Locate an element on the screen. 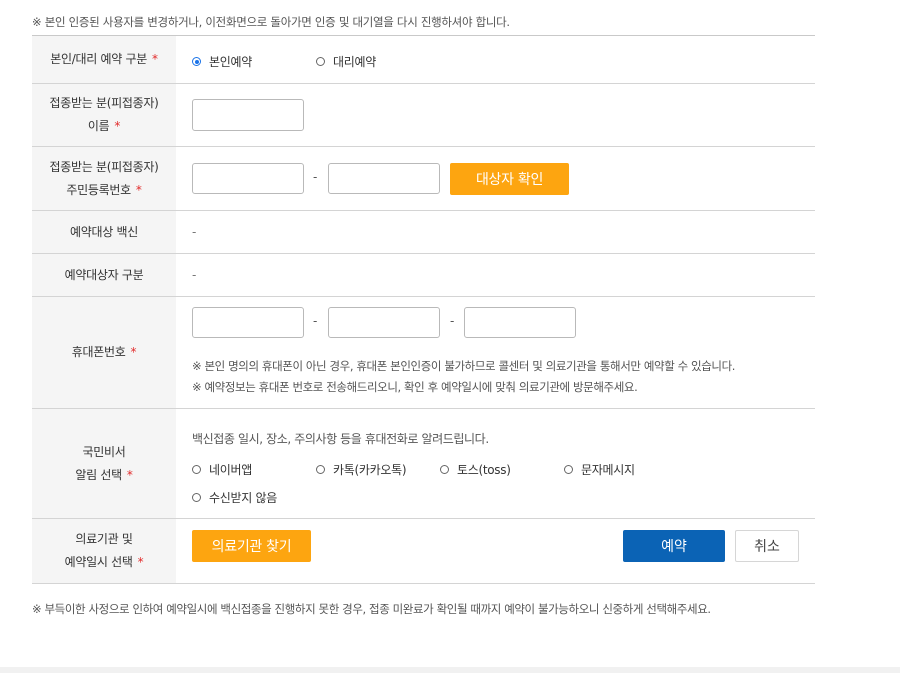  radio-label: 네이버앱 is located at coordinates (230, 470).